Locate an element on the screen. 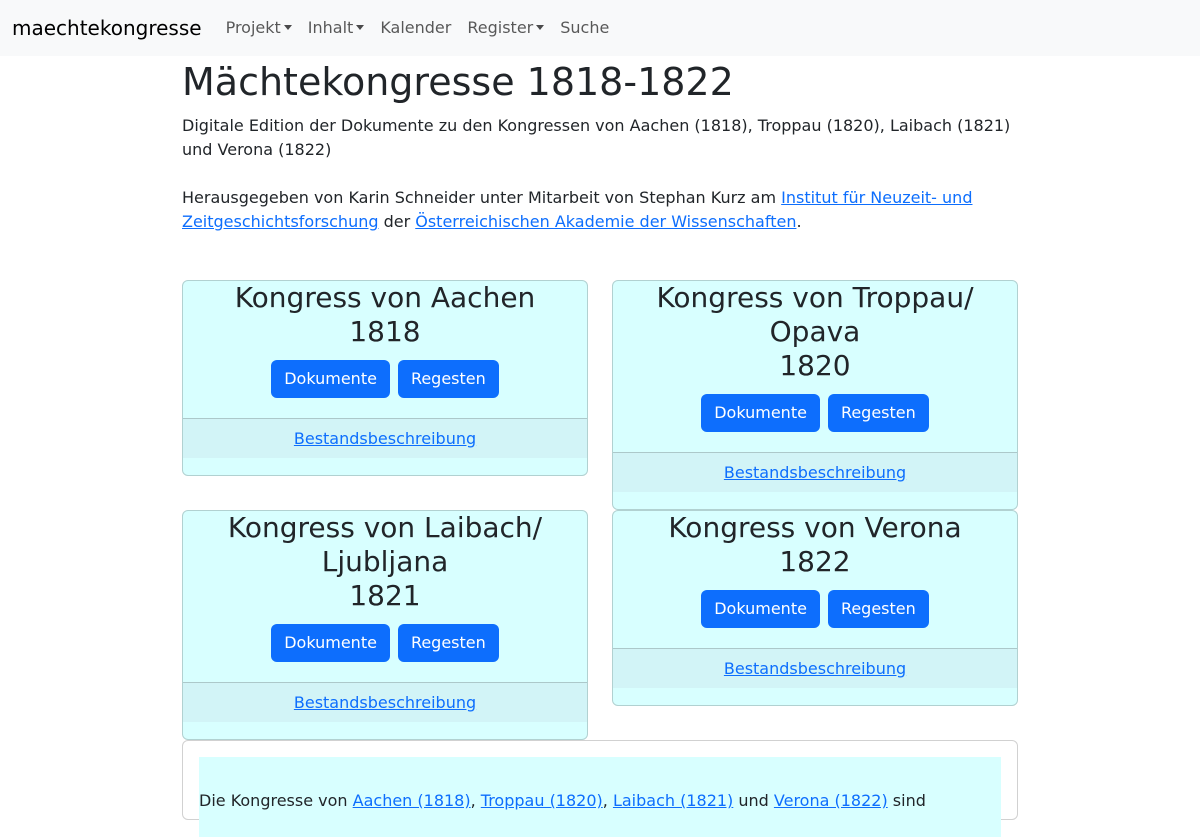 The height and width of the screenshot is (837, 1200). card-title-line: Kongress von Aachen is located at coordinates (385, 297).